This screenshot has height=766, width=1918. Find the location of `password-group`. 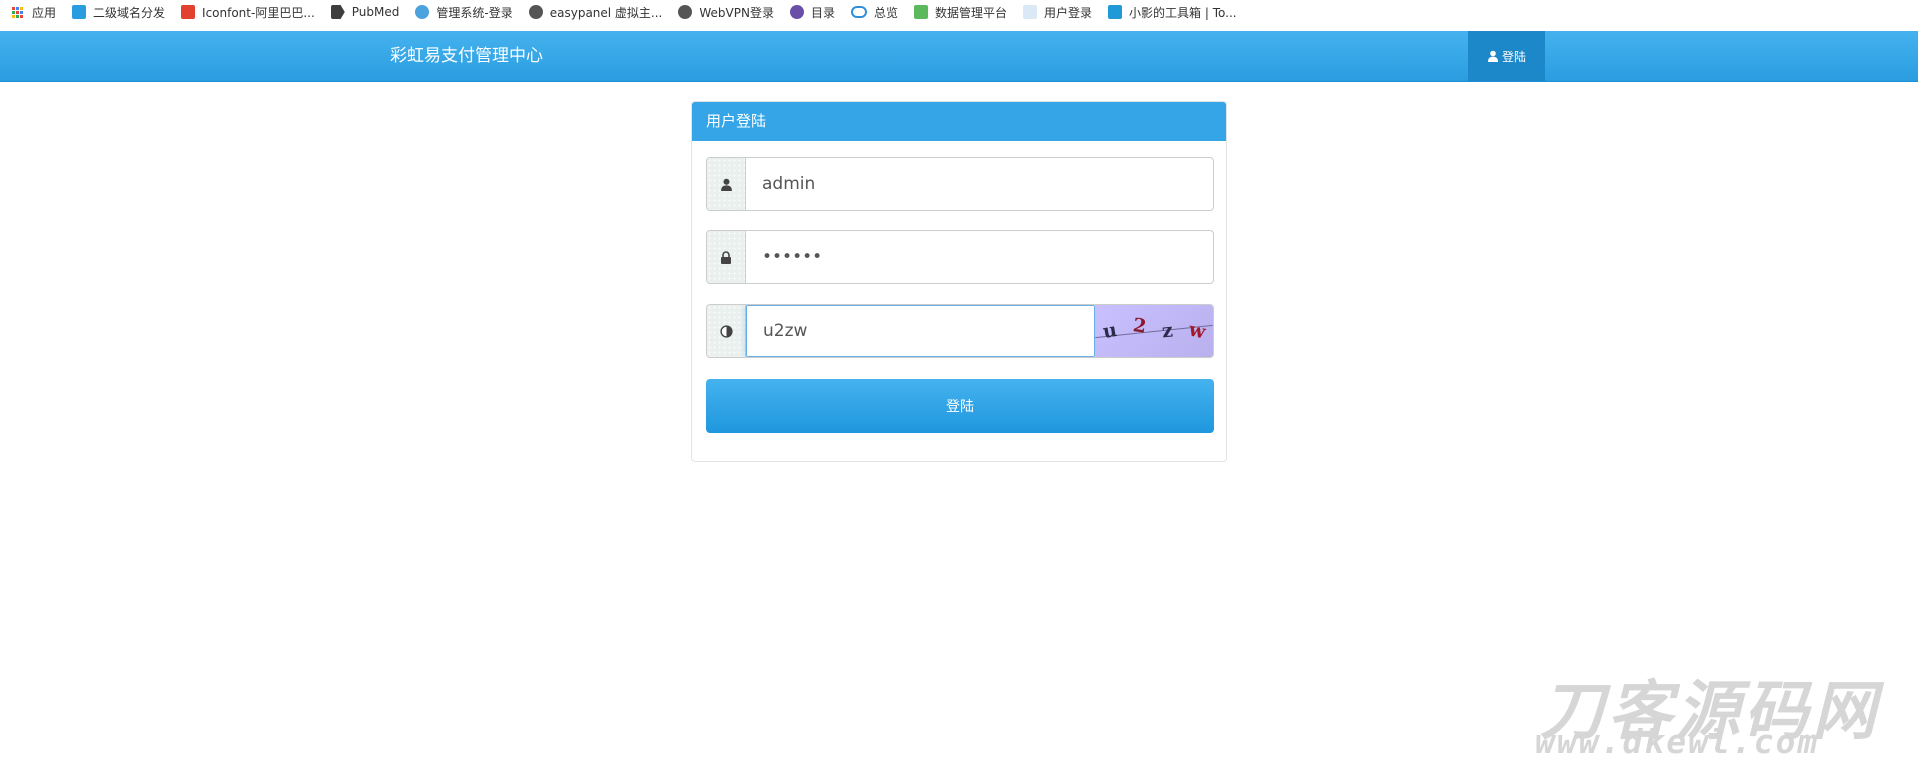

password-group is located at coordinates (960, 257).